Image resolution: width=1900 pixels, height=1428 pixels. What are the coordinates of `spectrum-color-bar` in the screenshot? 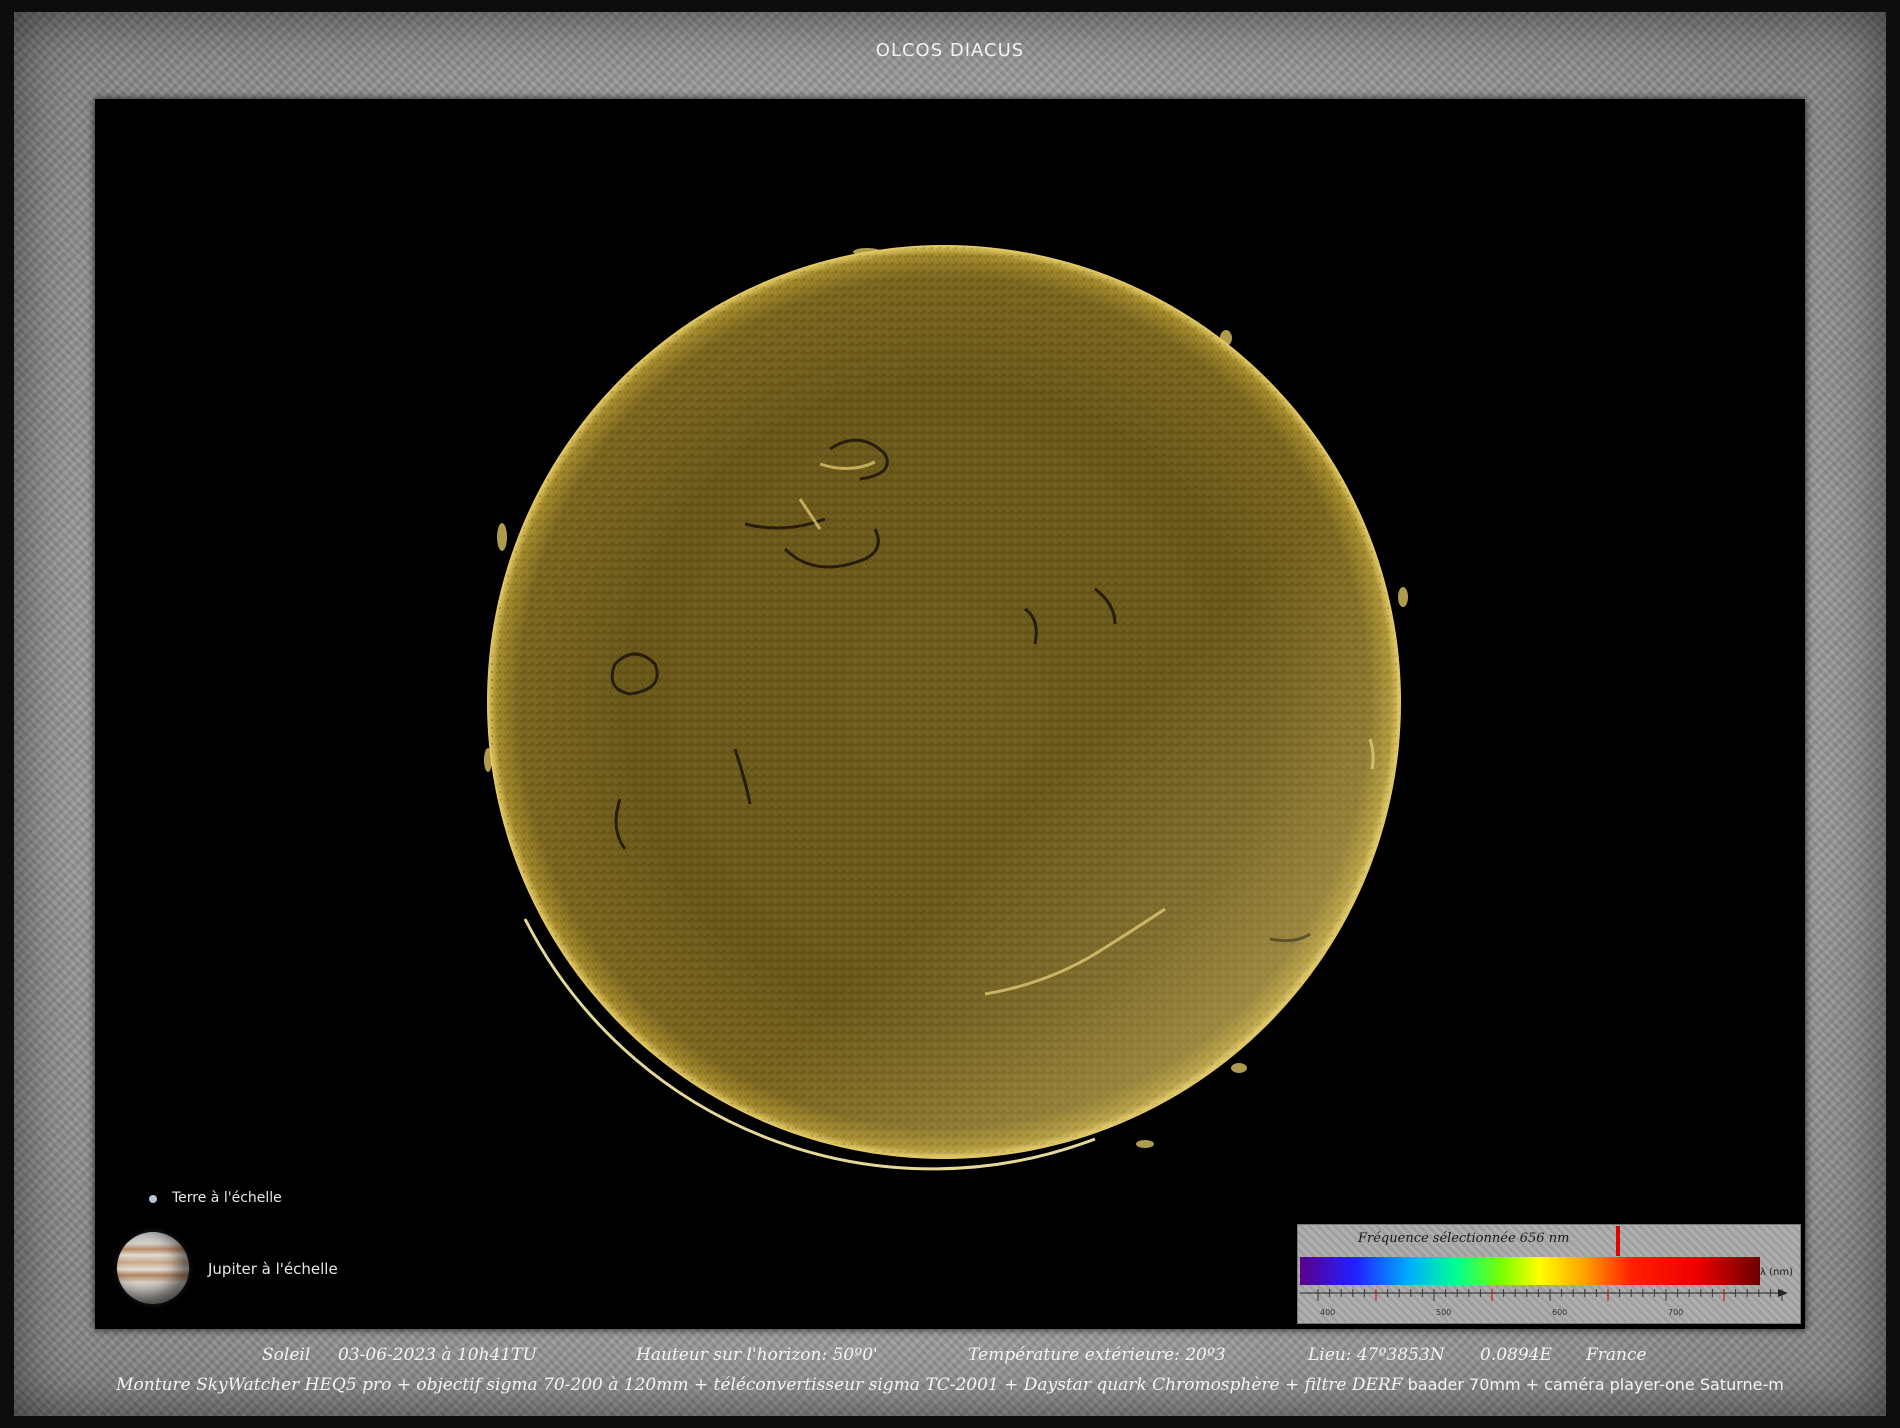 It's located at (1530, 1271).